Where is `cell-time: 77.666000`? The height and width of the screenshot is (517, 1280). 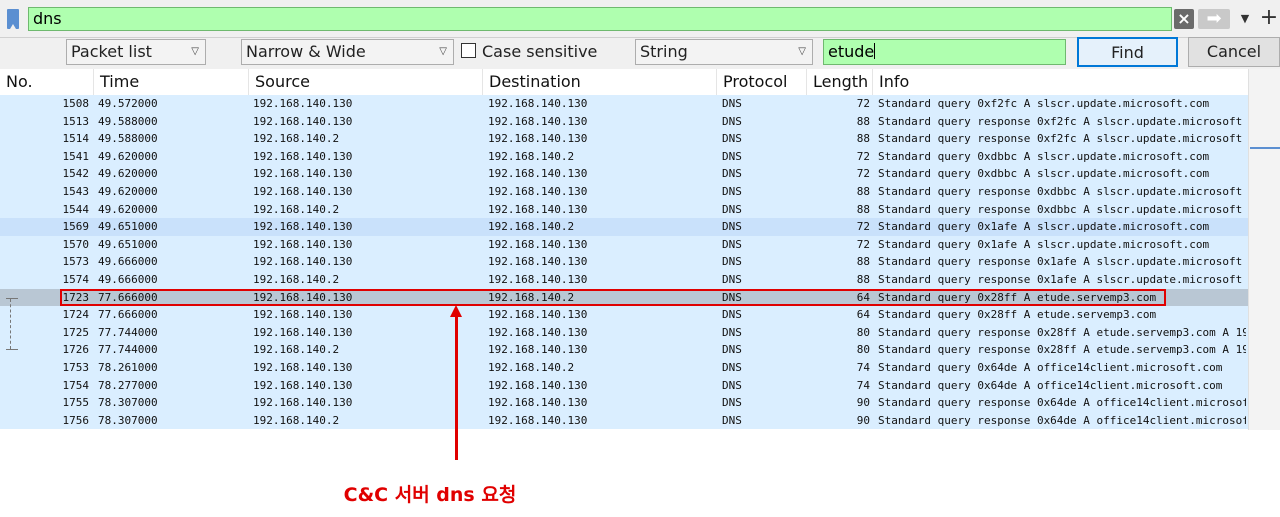
cell-time: 77.666000 is located at coordinates (128, 315).